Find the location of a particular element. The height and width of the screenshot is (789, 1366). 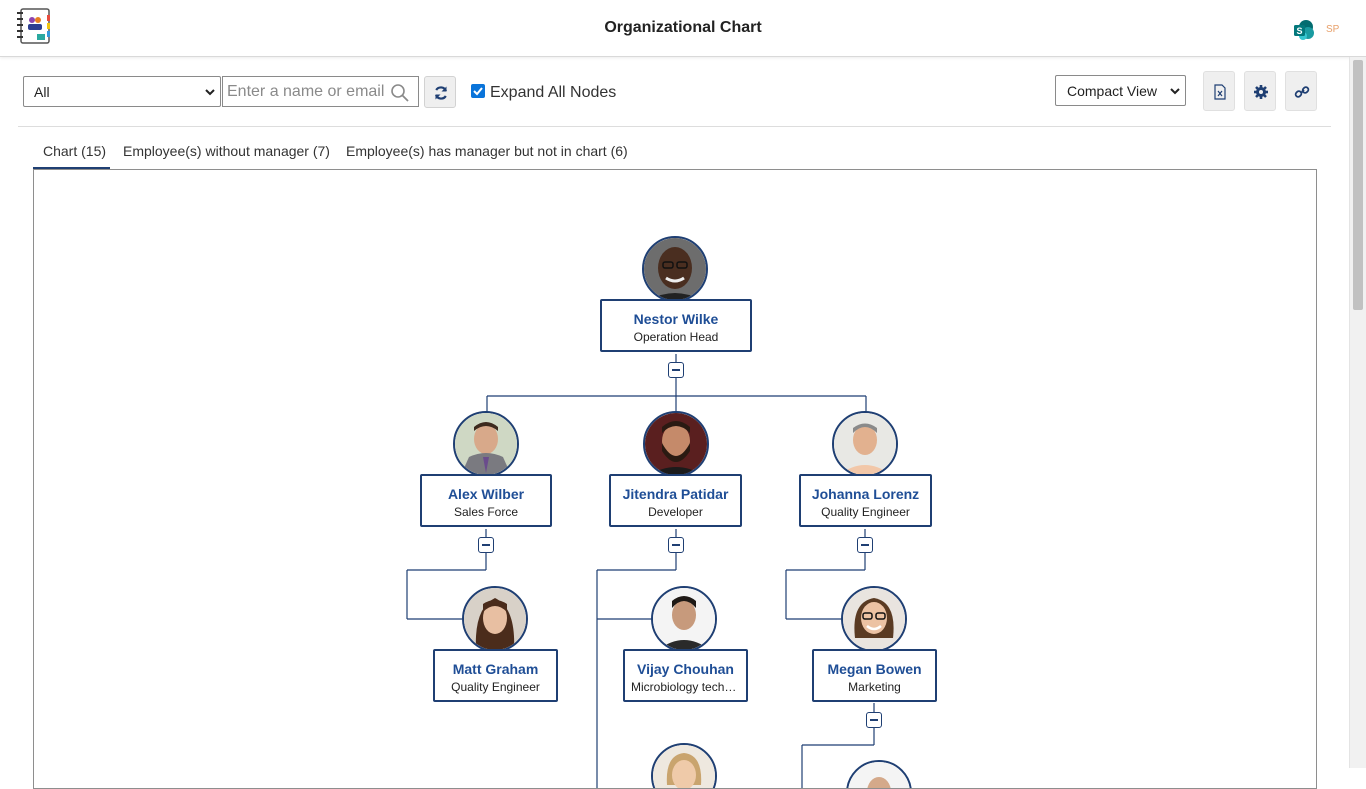

app-header: Organizational Chart S SP is located at coordinates (683, 28).